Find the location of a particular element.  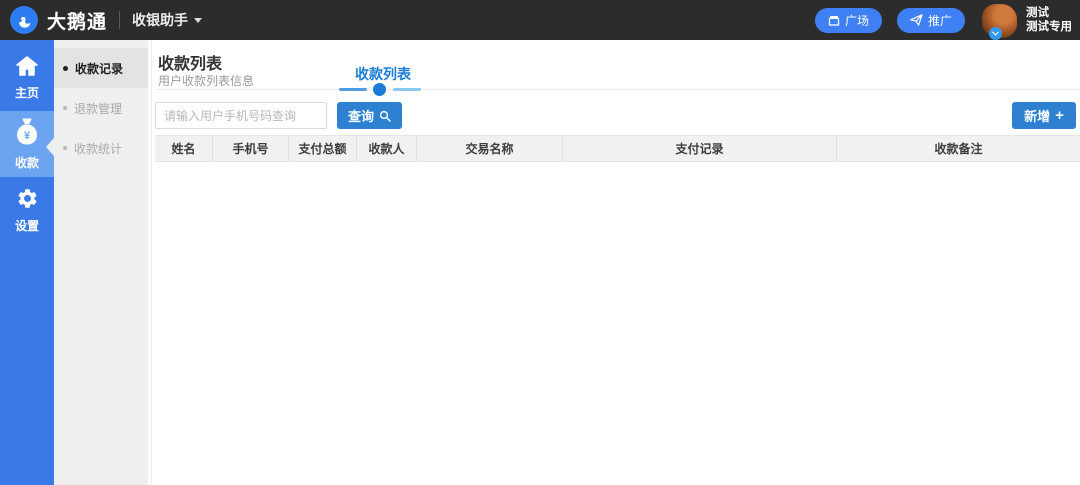

page-title: 收款列表 is located at coordinates (190, 64).